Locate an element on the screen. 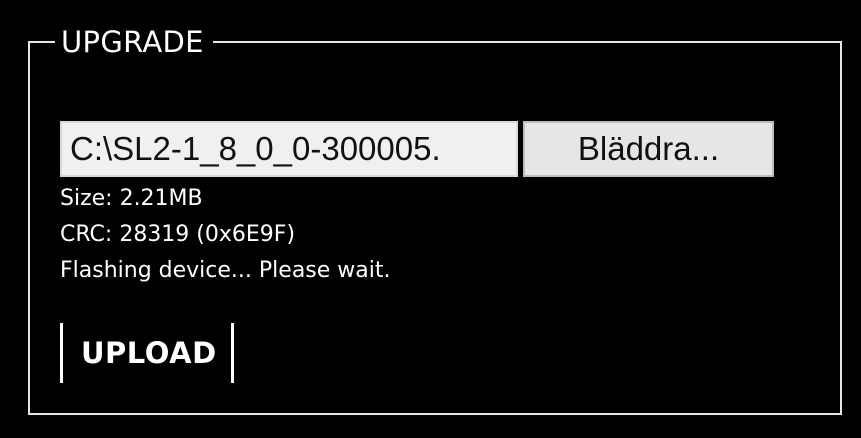  upgrade-legend: UPGRADE is located at coordinates (134, 42).